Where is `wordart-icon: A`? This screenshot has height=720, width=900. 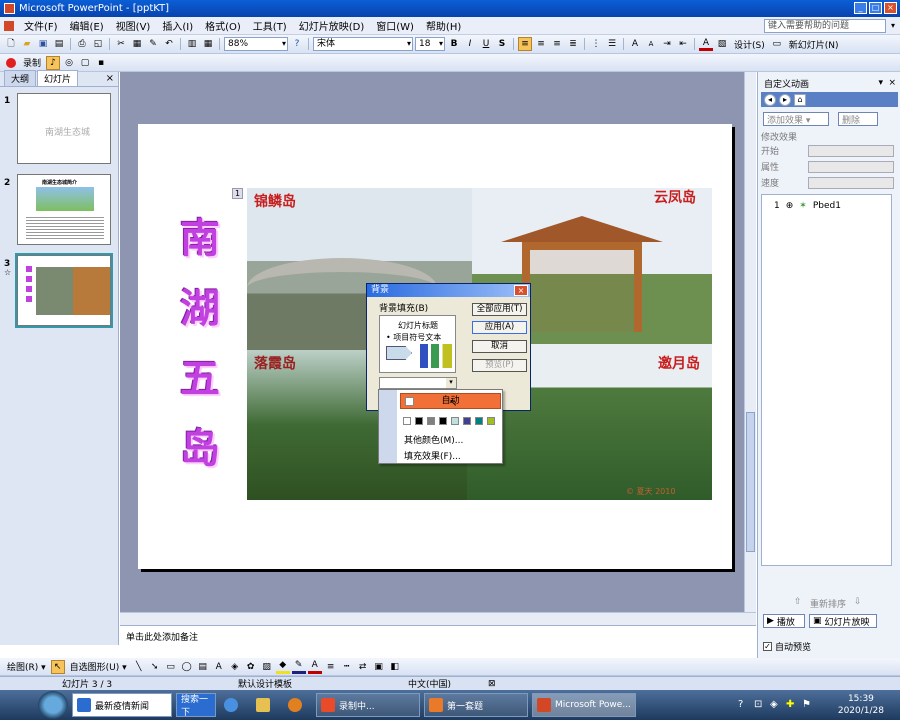
wordart-icon: A is located at coordinates (219, 667).